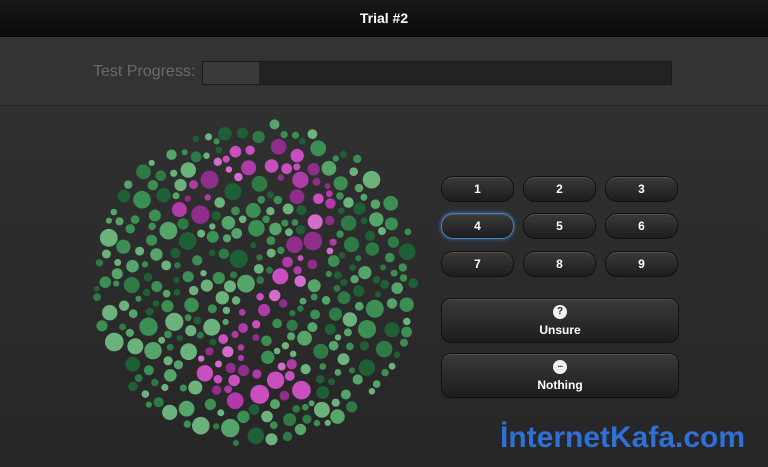 Image resolution: width=768 pixels, height=467 pixels. I want to click on digit-button-6: 6, so click(641, 226).